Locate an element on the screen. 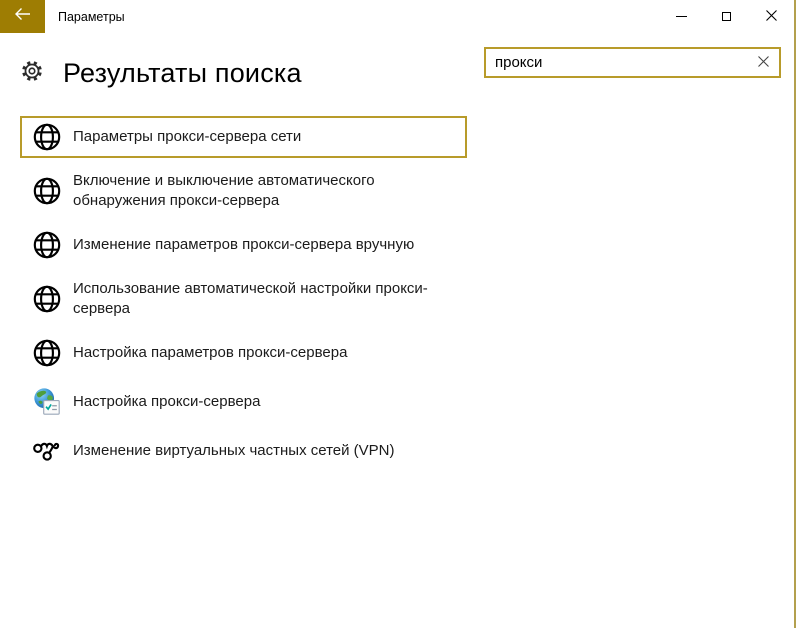  close-button is located at coordinates (771, 16).